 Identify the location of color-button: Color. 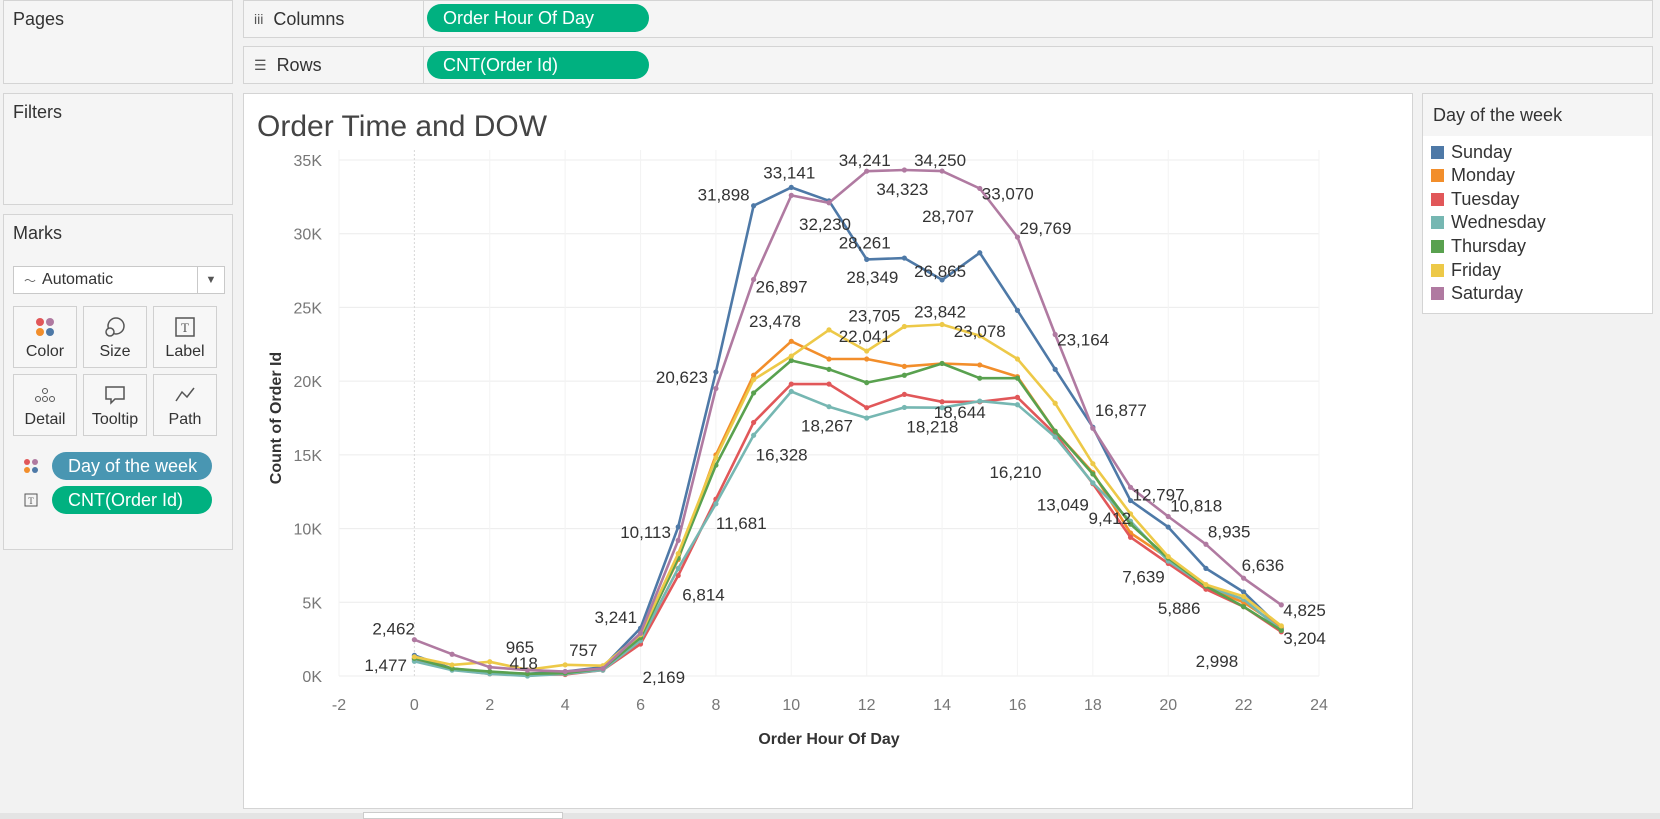
(45, 337).